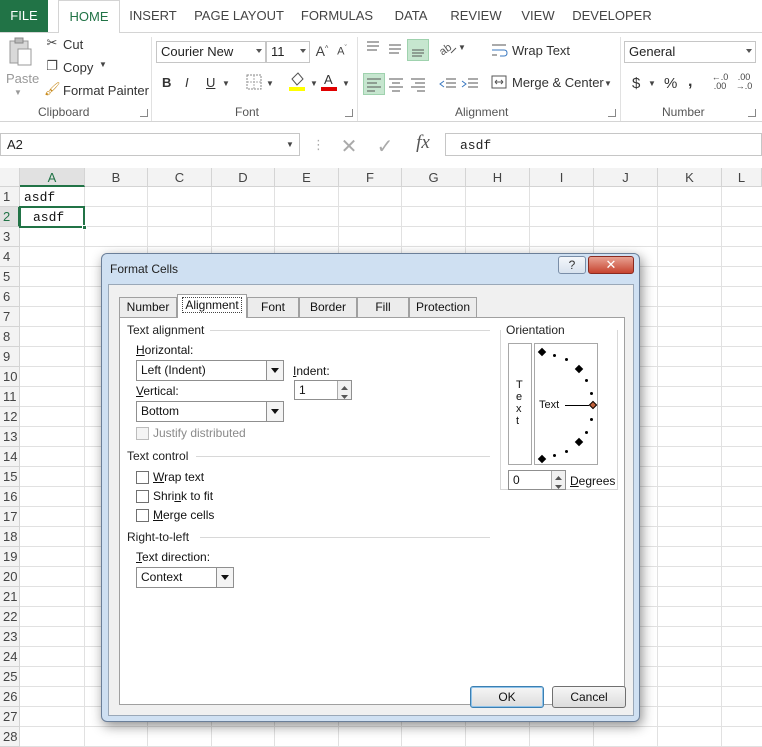  I want to click on row-header-18: 18, so click(10, 537).